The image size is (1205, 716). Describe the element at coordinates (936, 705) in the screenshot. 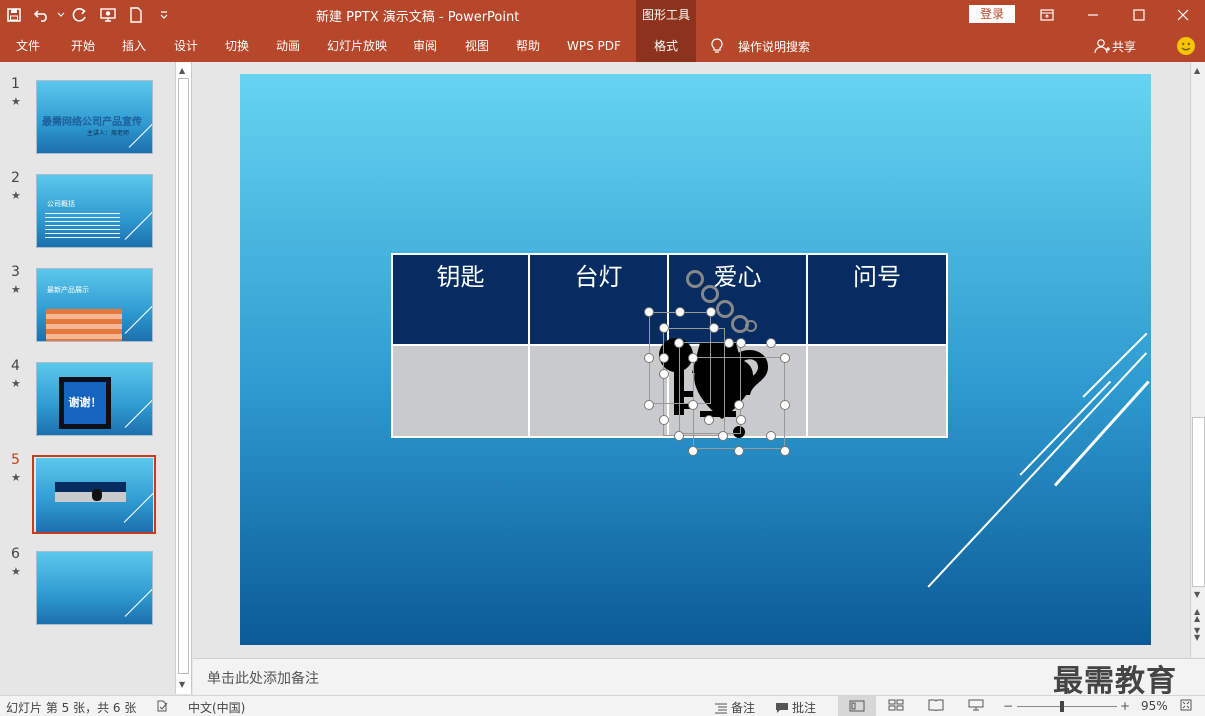

I see `reading-view-button` at that location.